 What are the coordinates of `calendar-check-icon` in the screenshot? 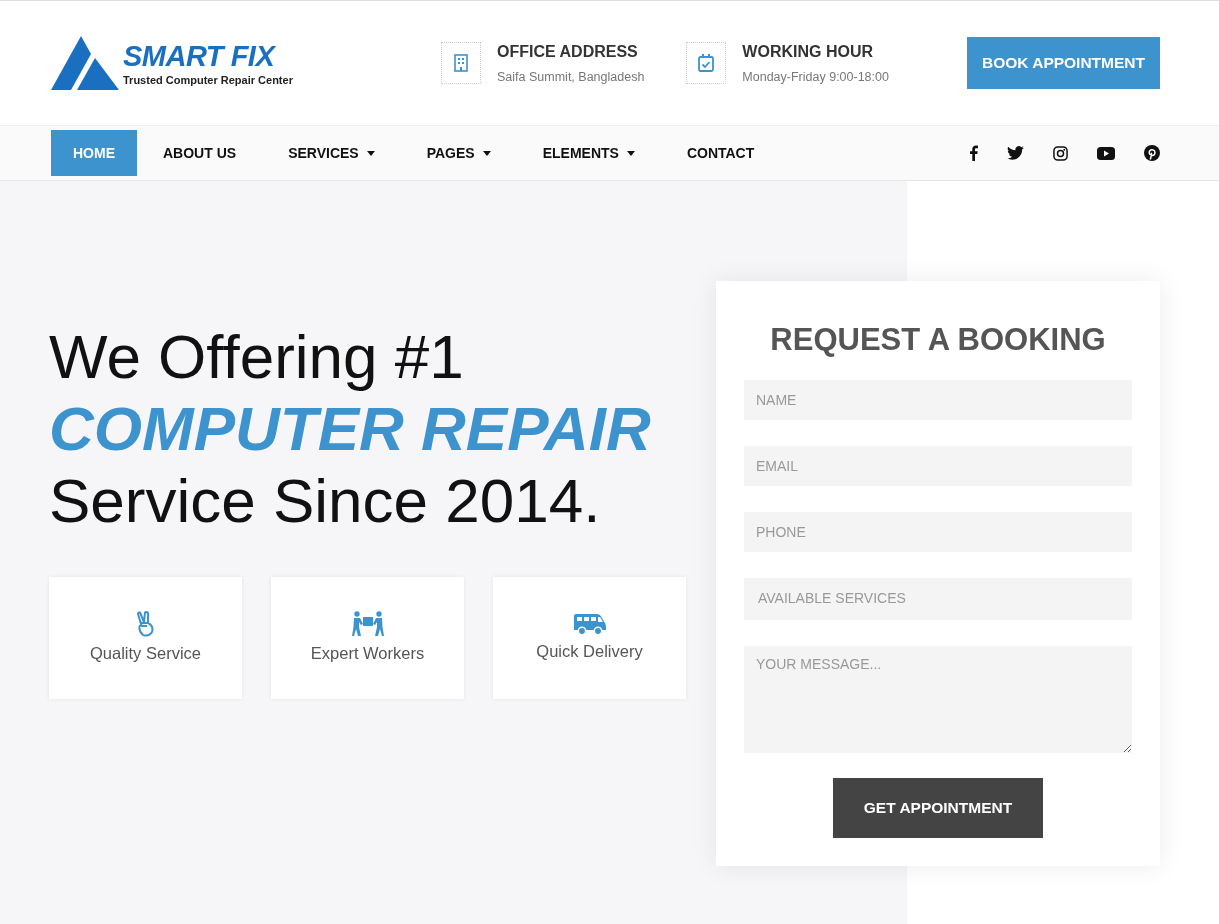 It's located at (706, 63).